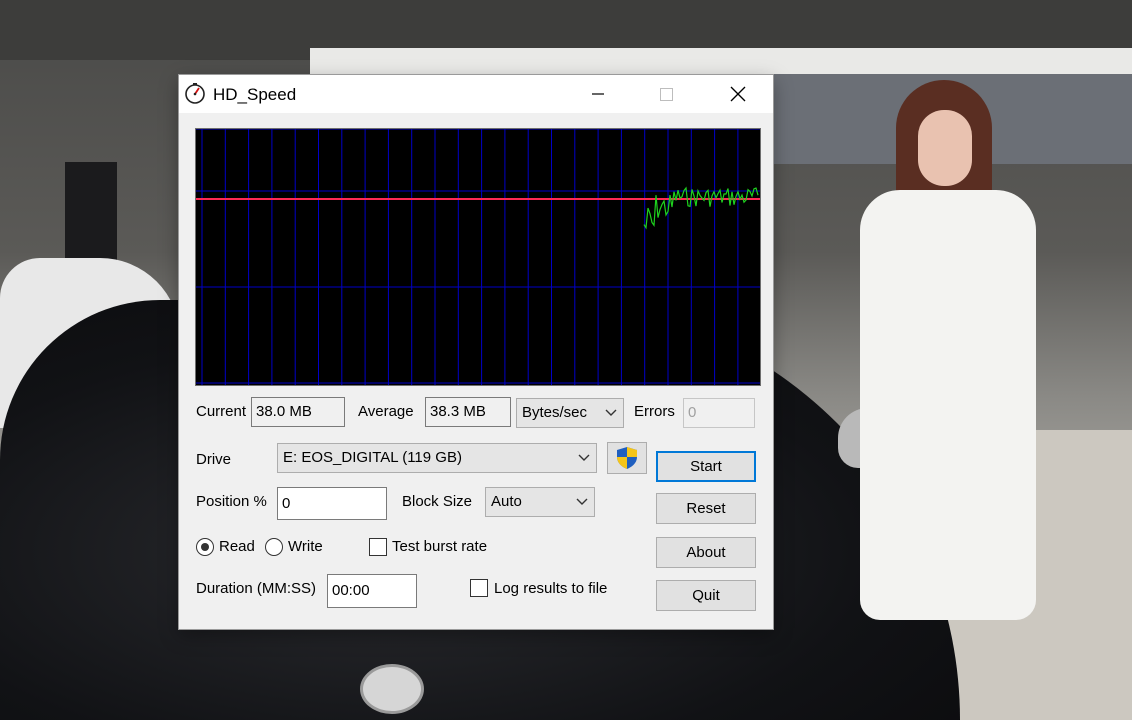 The image size is (1132, 720). I want to click on quit-button: Quit, so click(706, 595).